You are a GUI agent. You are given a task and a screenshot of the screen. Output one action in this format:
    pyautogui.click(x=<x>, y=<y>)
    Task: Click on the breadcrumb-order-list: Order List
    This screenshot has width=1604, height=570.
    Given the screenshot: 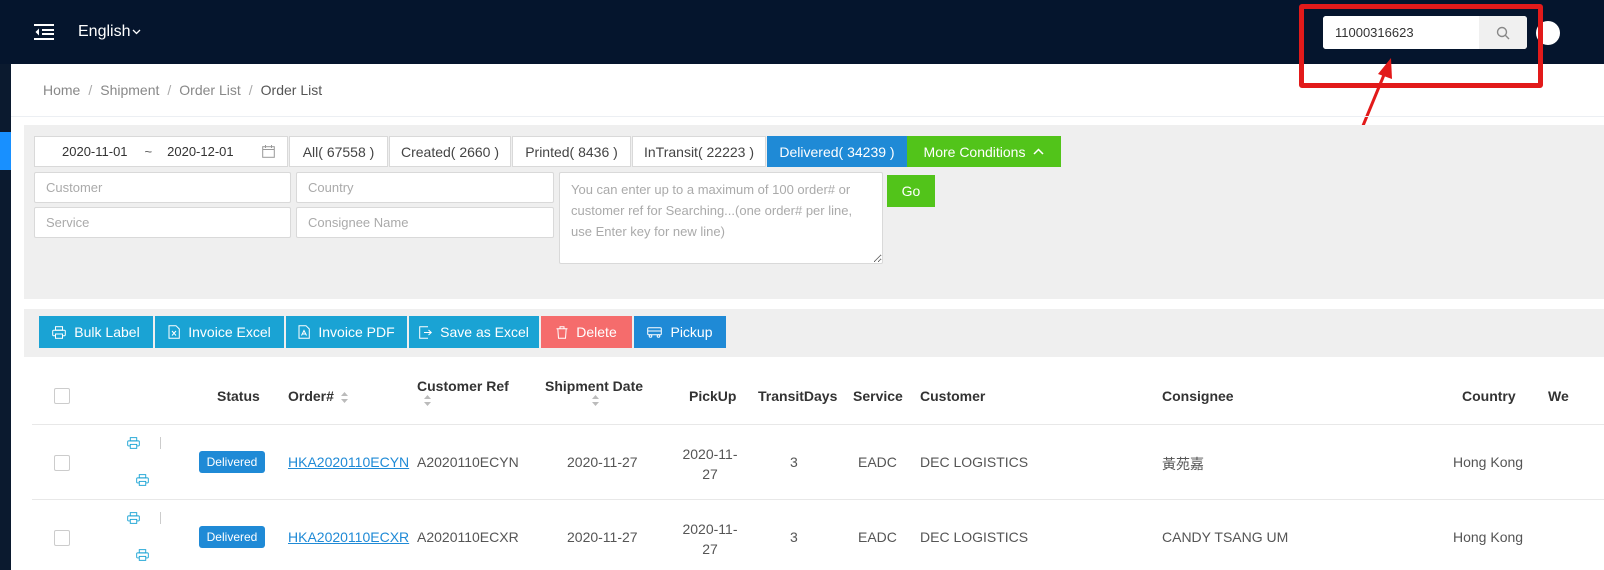 What is the action you would take?
    pyautogui.click(x=209, y=90)
    